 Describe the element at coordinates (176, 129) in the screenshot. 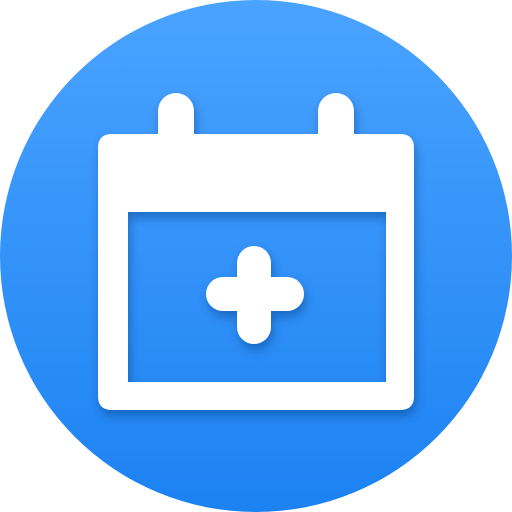

I see `calendar-ring-left` at that location.